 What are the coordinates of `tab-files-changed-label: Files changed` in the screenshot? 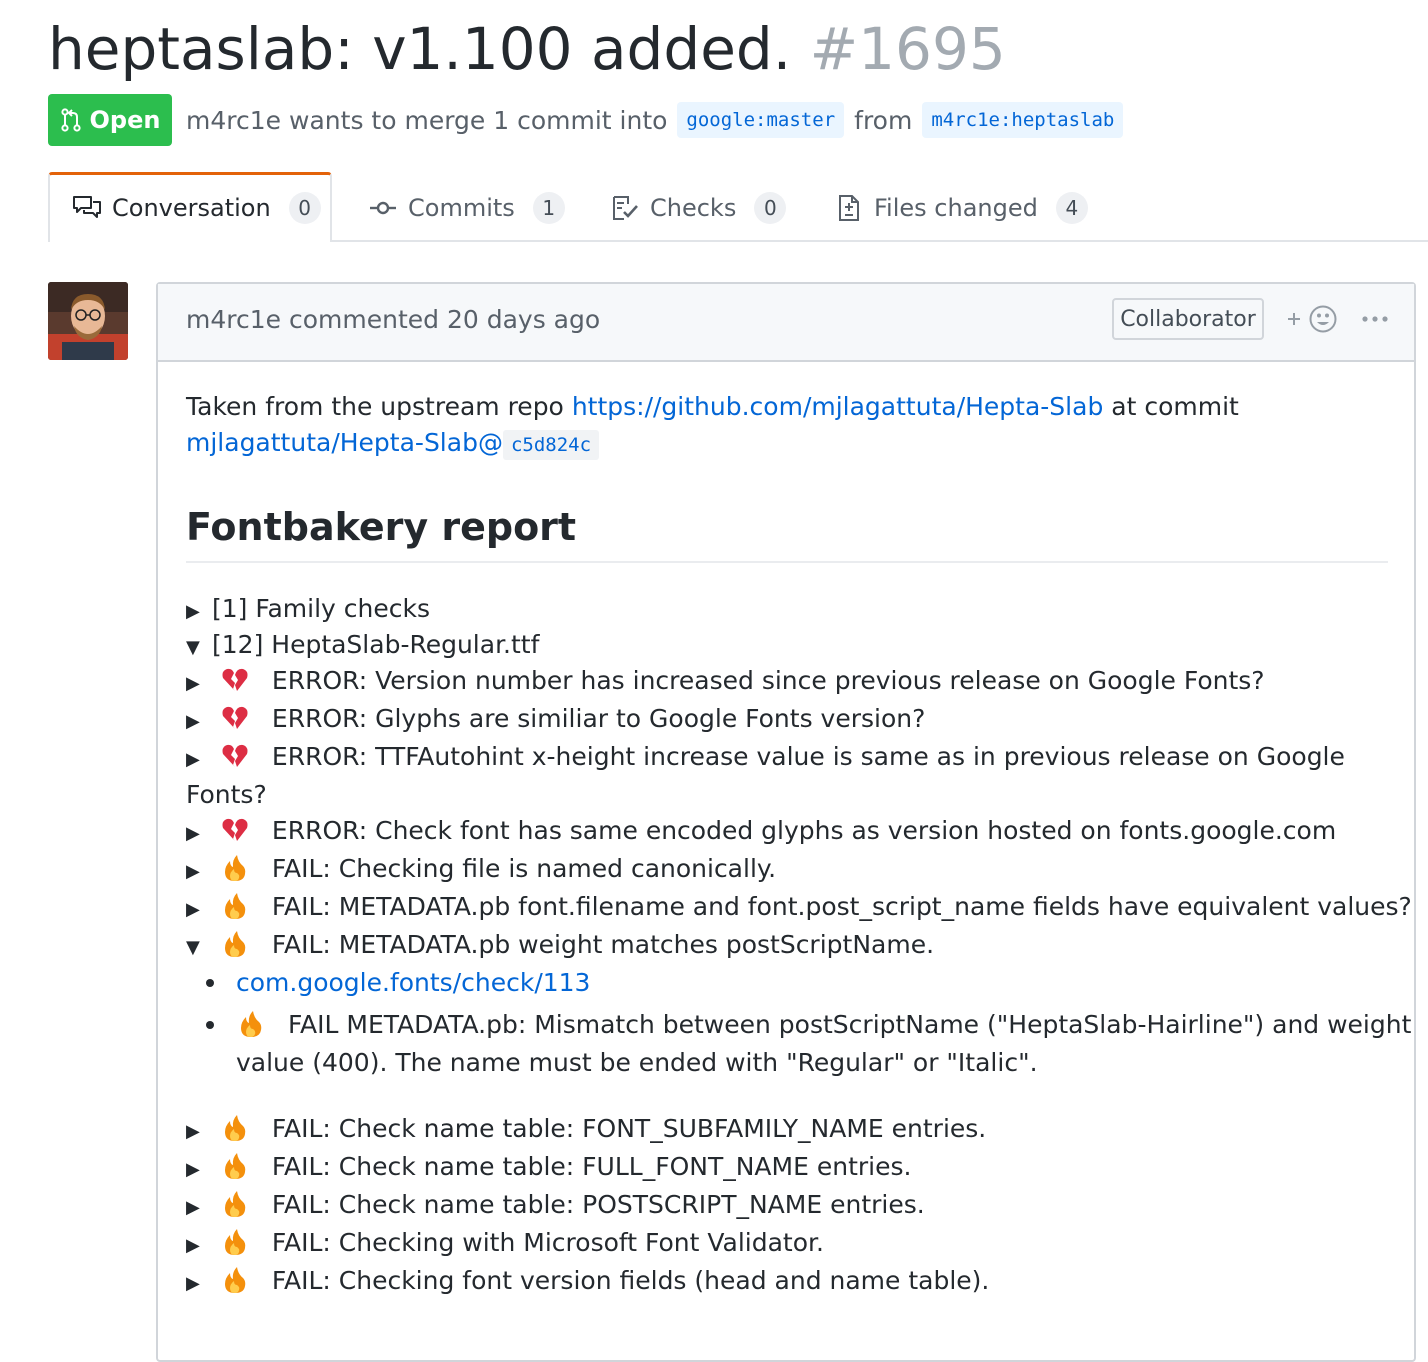 It's located at (956, 208).